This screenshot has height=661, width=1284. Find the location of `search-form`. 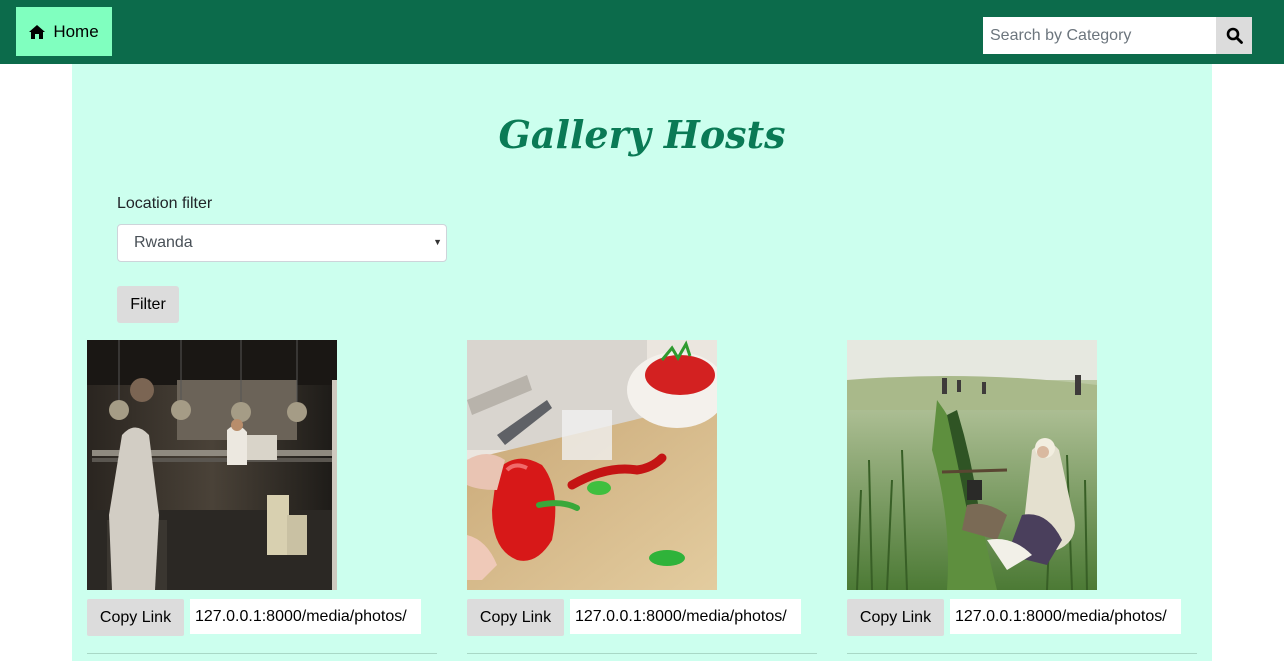

search-form is located at coordinates (1117, 35).